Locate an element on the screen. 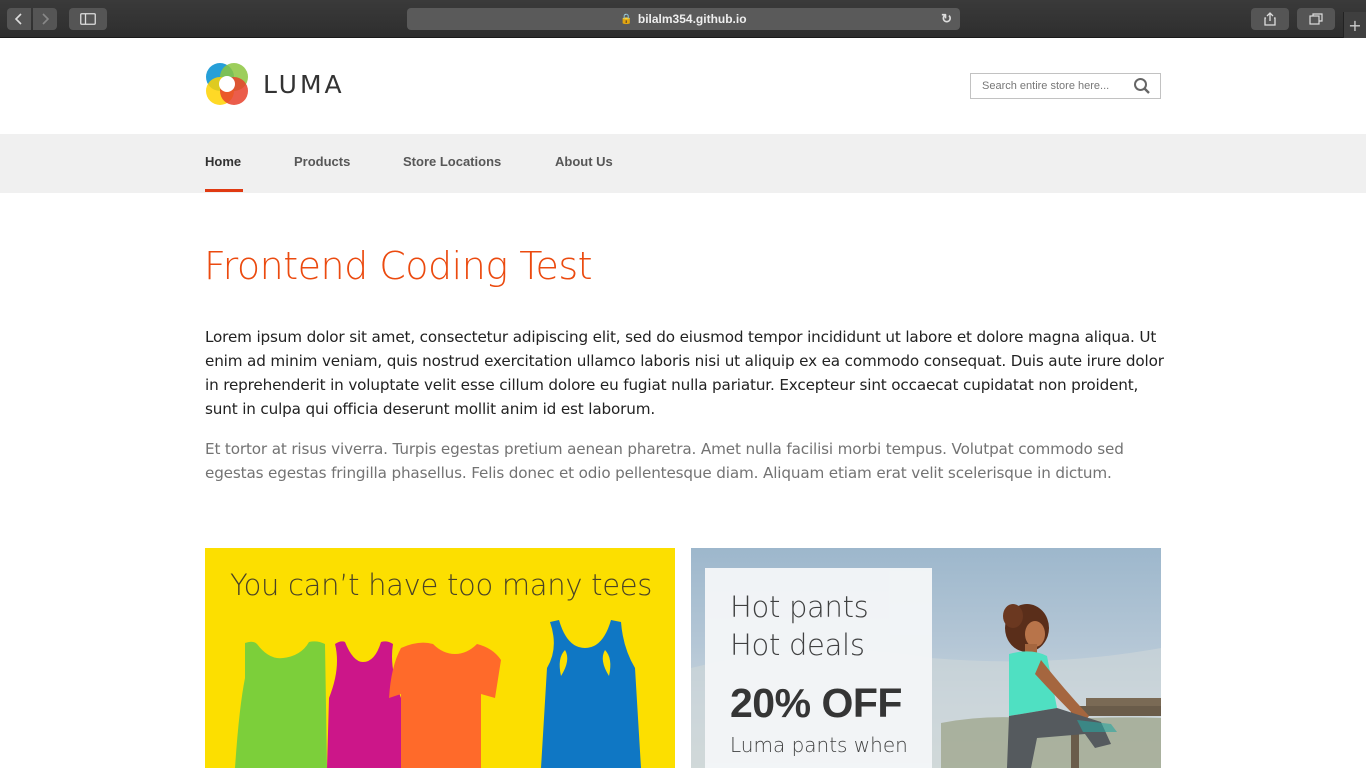 Image resolution: width=1366 pixels, height=768 pixels. nav-item-store-locations: Store Locations is located at coordinates (452, 161).